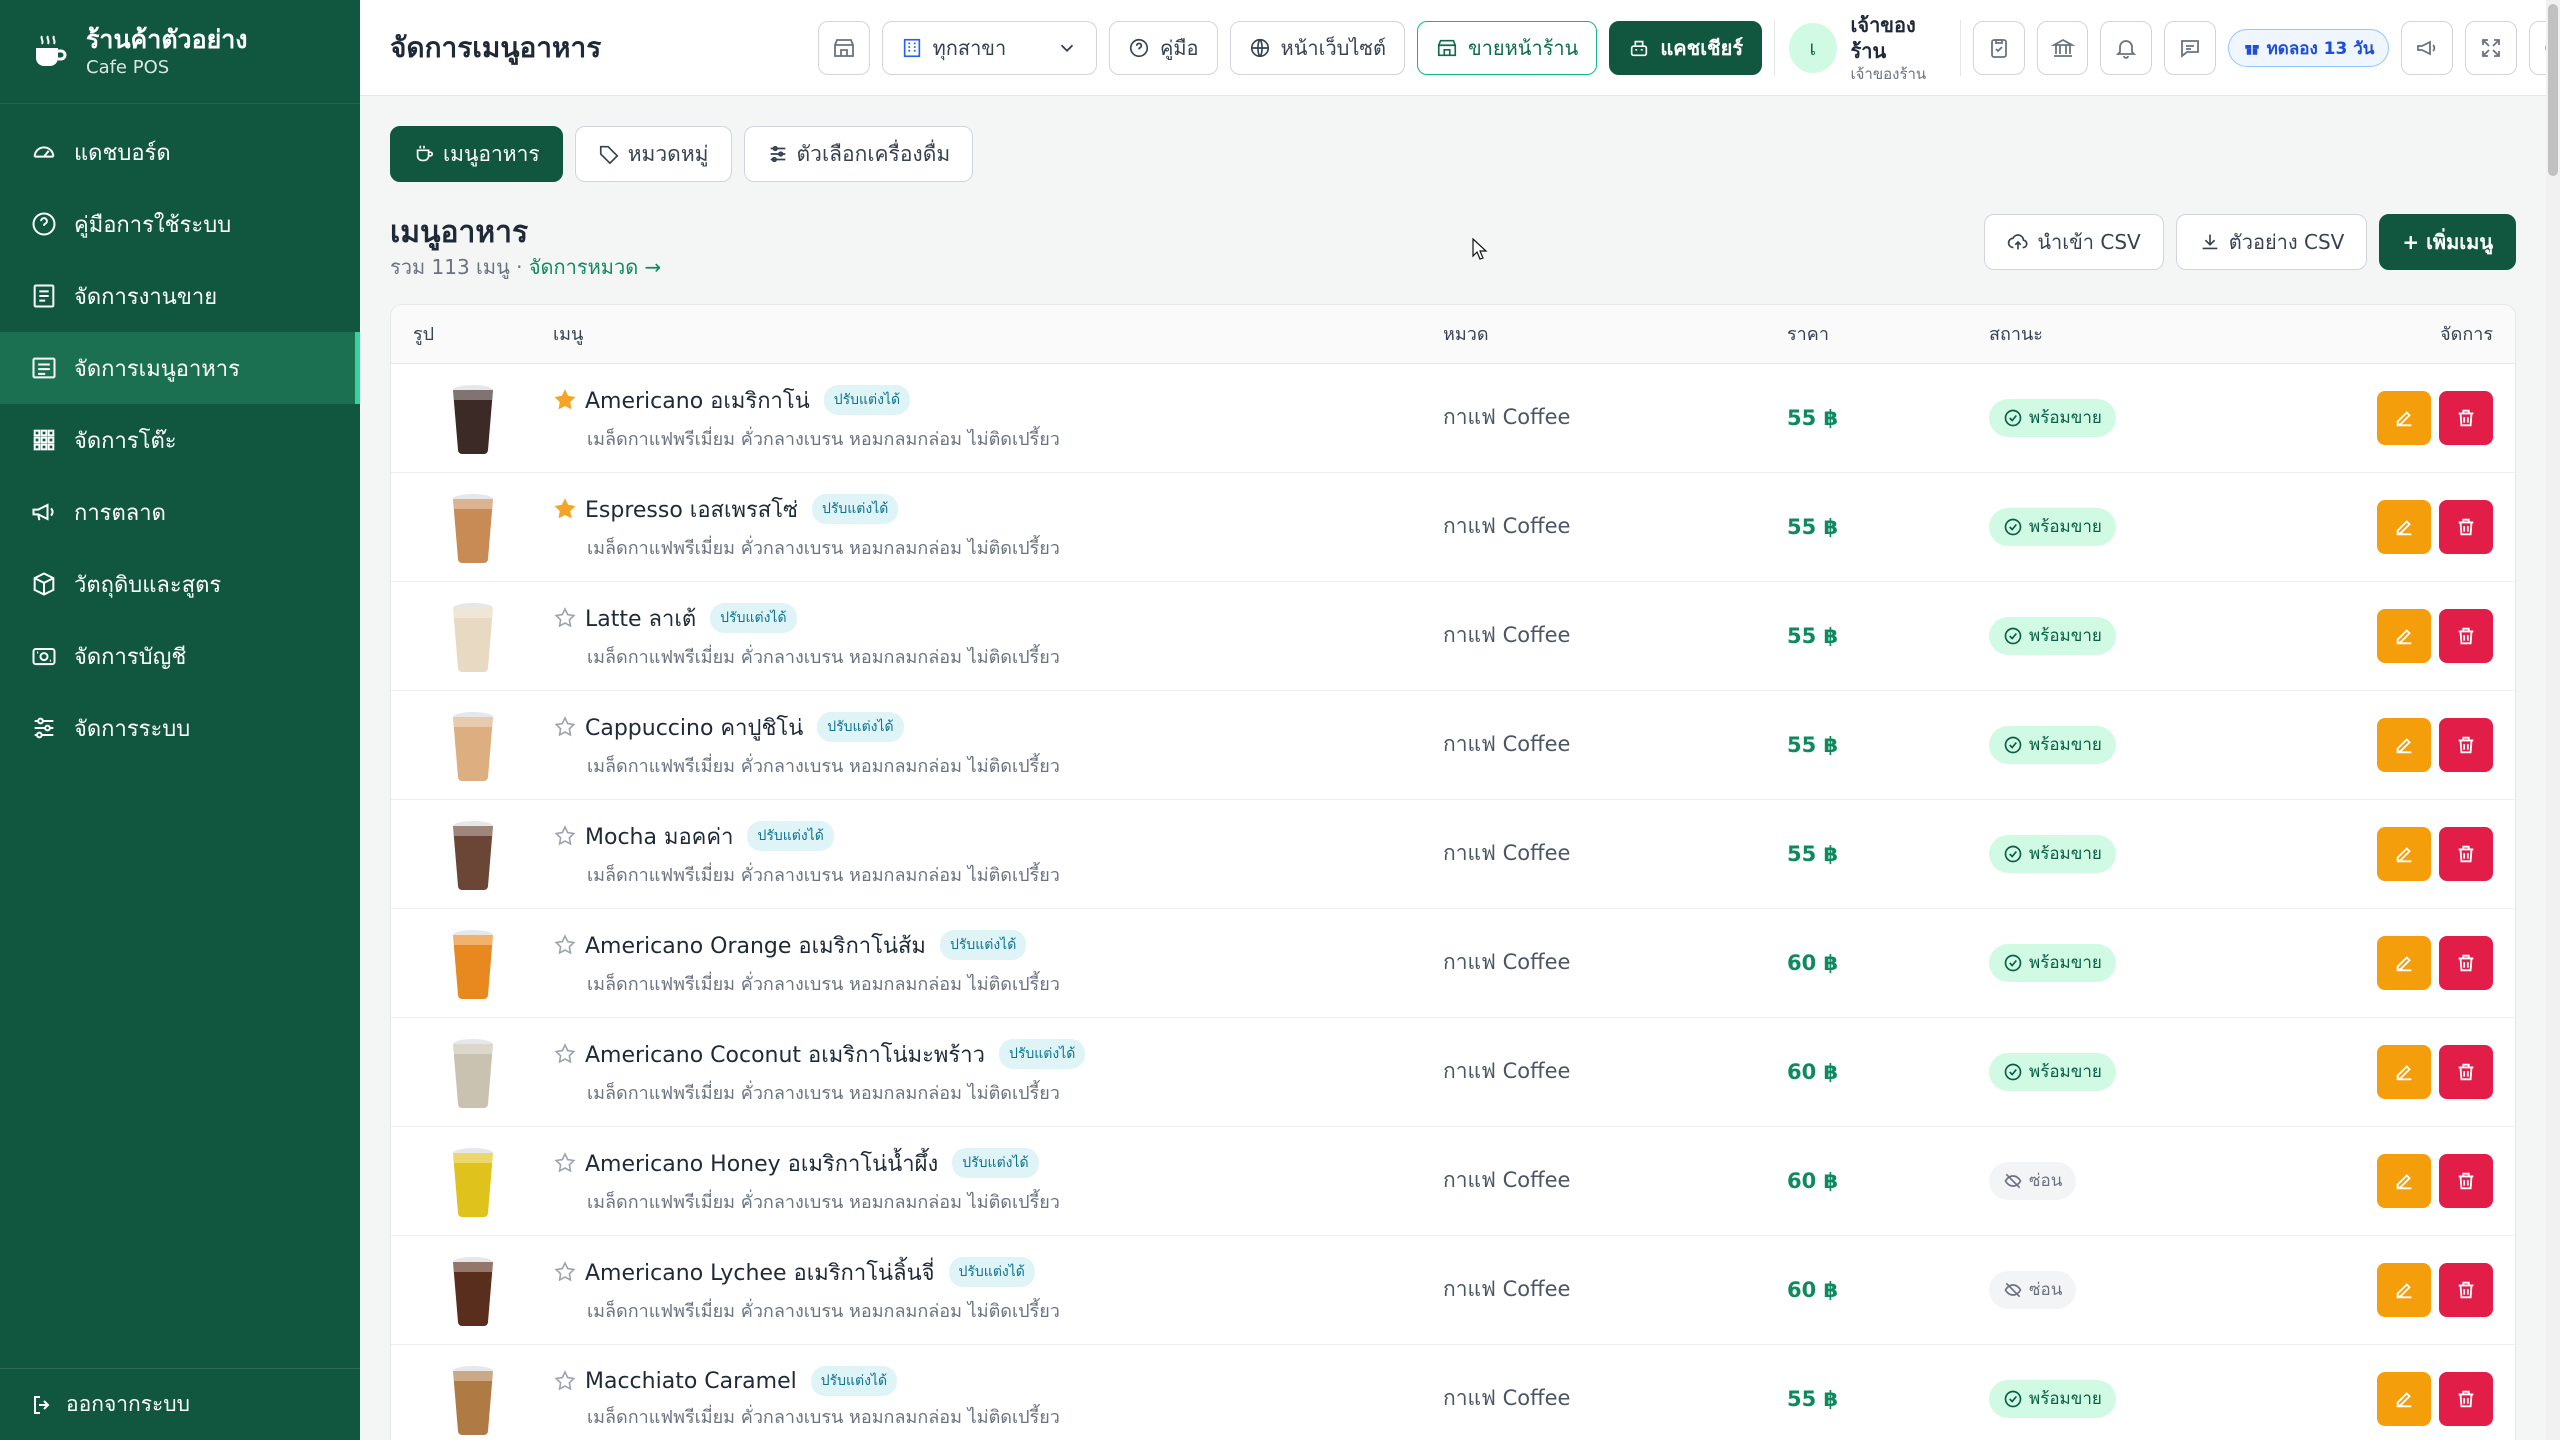  I want to click on tab-0: เมนูอาหาร, so click(476, 154).